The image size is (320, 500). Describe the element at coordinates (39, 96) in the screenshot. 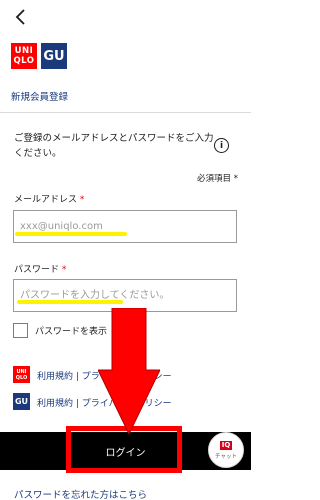

I see `new-registration-link: 新規会員登録` at that location.